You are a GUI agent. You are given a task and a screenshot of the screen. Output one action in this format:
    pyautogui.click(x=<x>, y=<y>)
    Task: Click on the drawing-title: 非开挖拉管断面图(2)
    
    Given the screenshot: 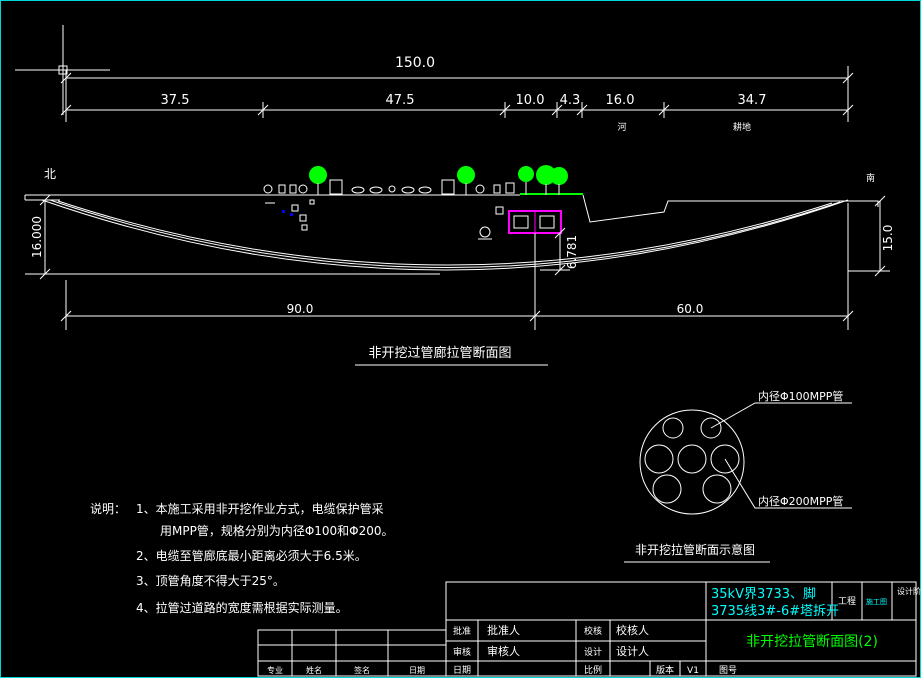 What is the action you would take?
    pyautogui.click(x=812, y=642)
    